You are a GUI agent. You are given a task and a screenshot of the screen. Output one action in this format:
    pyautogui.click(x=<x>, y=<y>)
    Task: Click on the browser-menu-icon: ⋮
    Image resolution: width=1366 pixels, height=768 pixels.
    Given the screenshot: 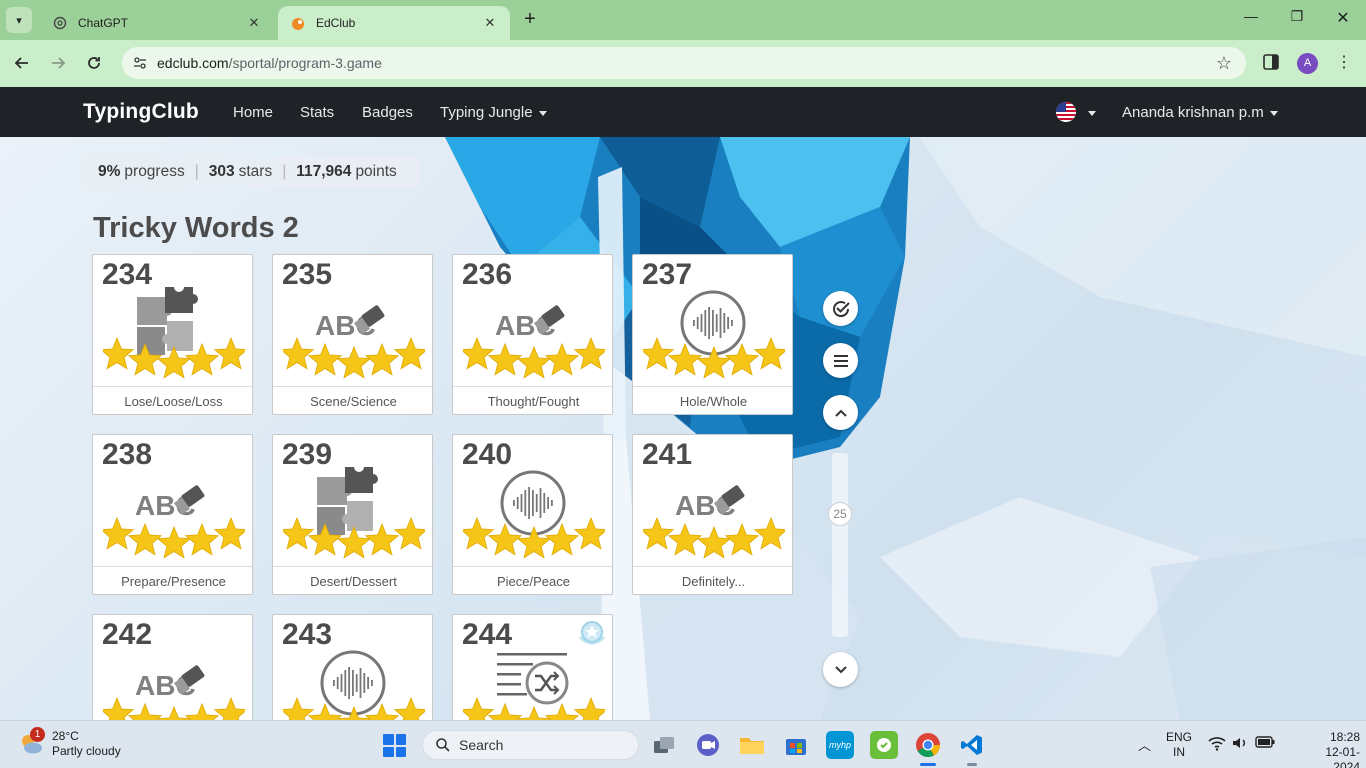 What is the action you would take?
    pyautogui.click(x=1344, y=63)
    